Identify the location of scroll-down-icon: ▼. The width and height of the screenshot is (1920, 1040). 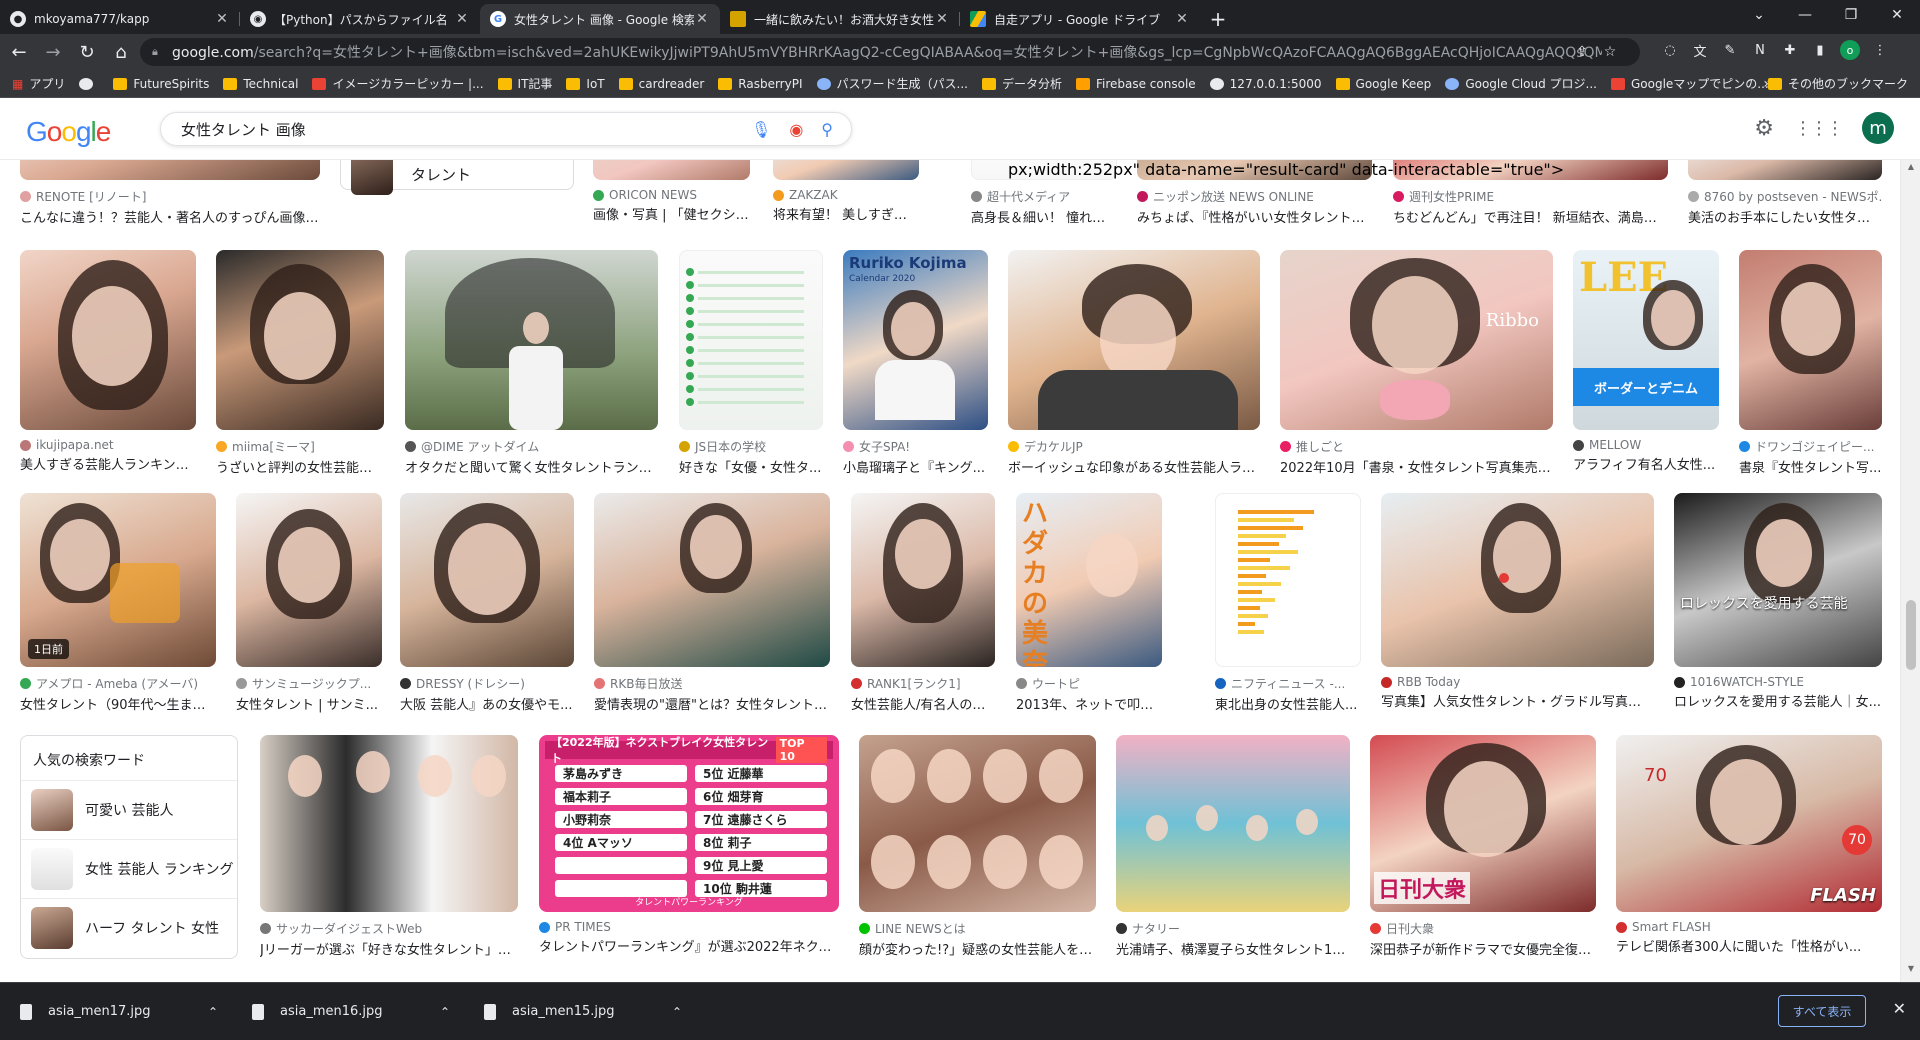
(1910, 972).